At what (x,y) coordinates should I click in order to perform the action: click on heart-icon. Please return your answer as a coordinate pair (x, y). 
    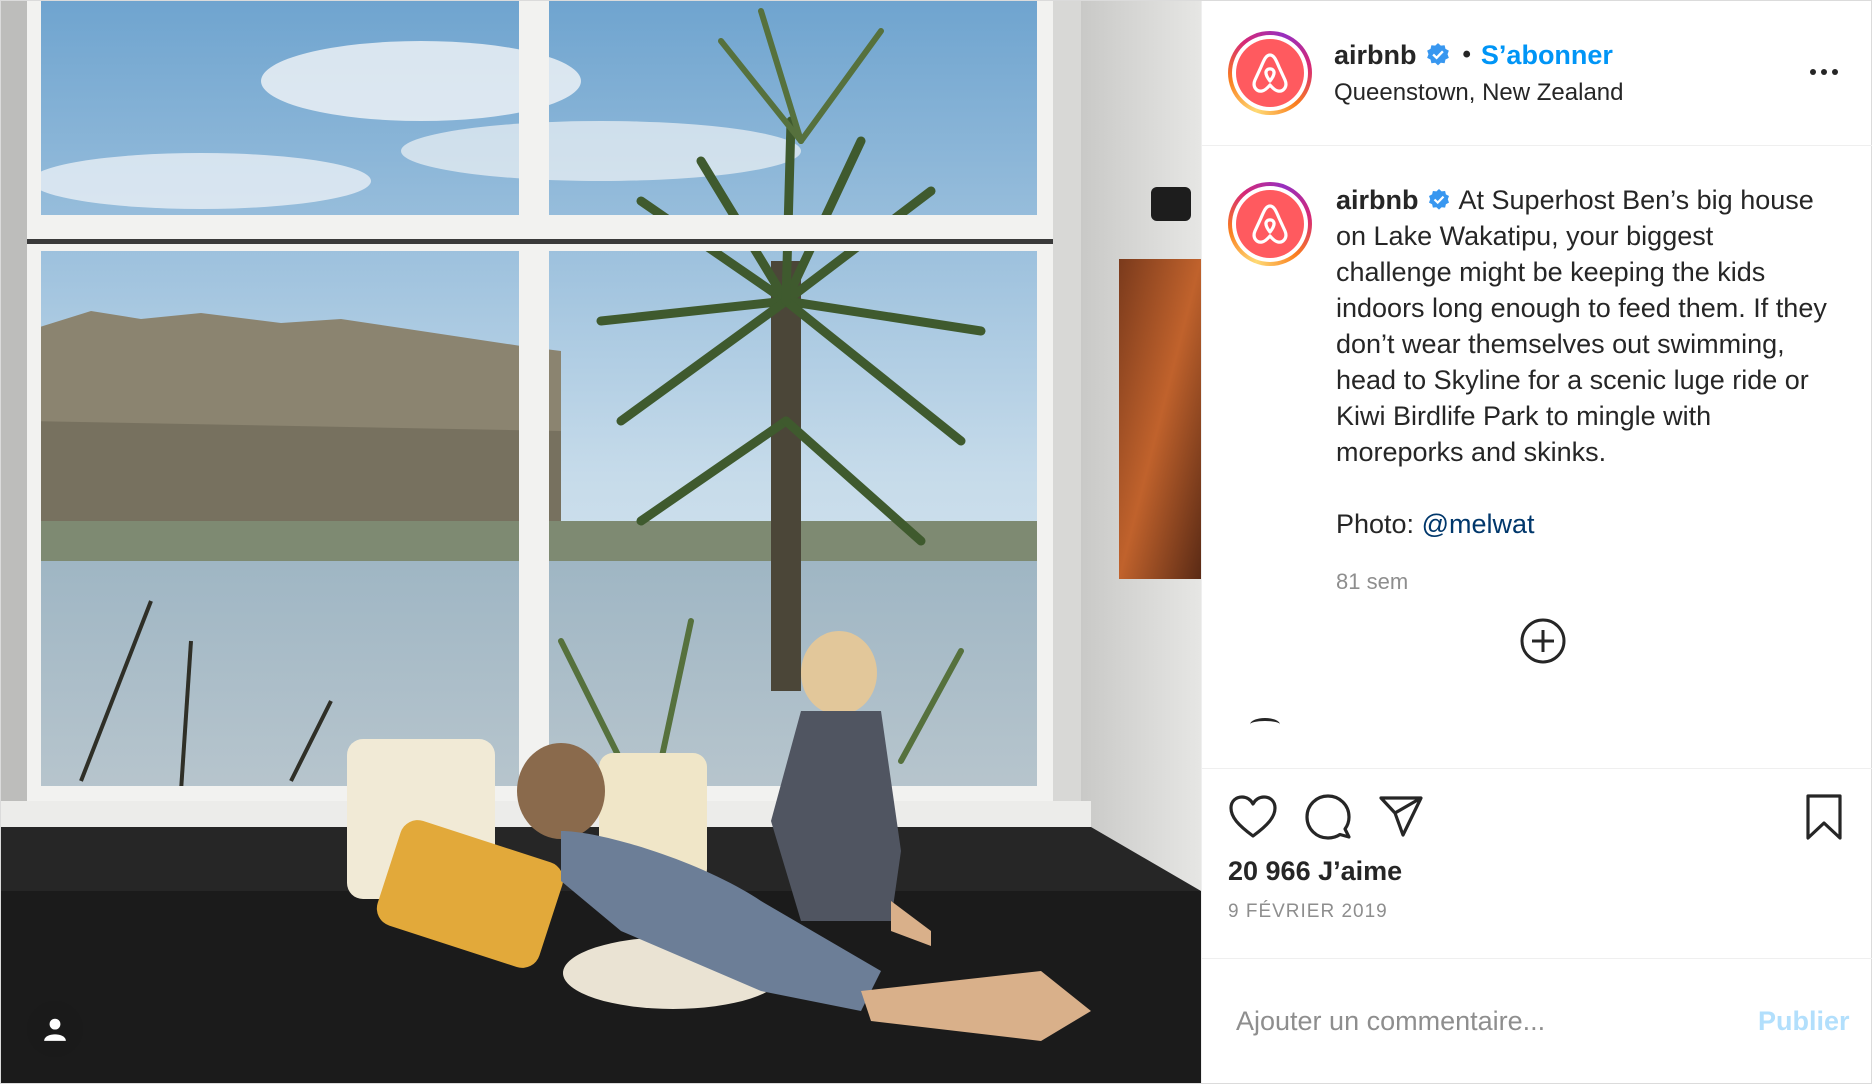
    Looking at the image, I should click on (1253, 817).